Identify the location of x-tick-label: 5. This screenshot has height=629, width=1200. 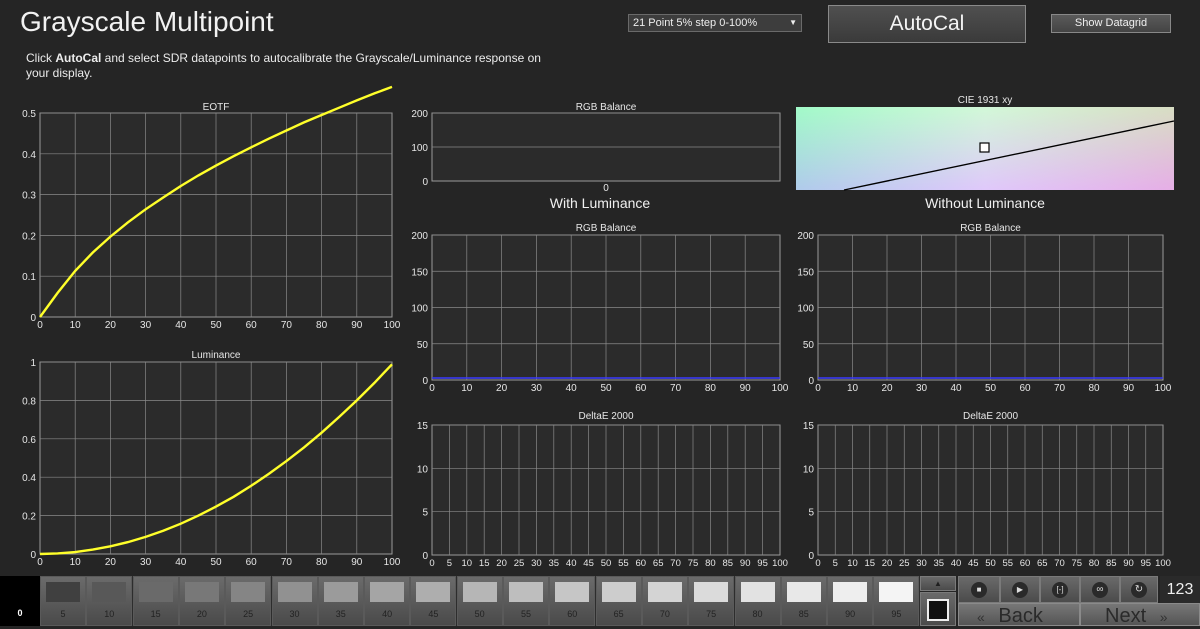
(835, 563).